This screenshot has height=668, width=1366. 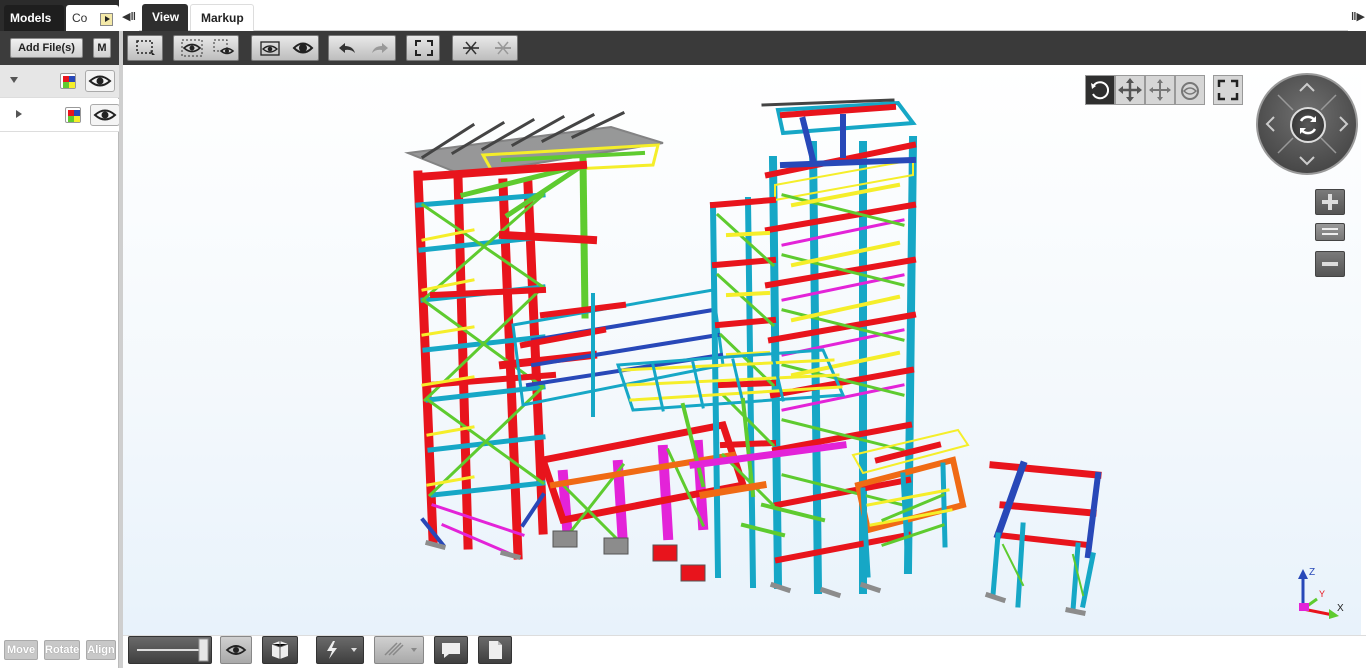 I want to click on measure-icon, so click(x=399, y=650).